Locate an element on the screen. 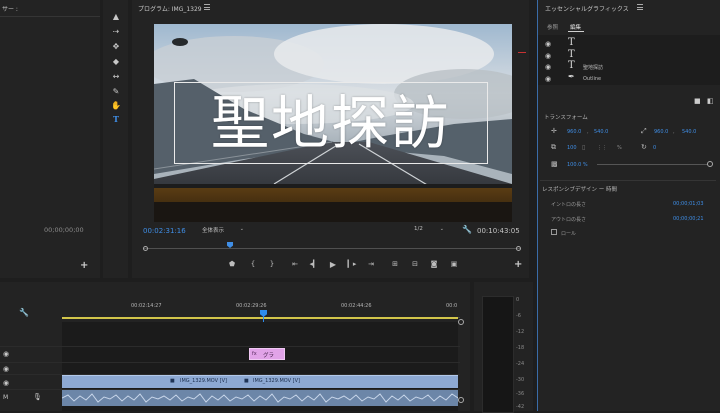 This screenshot has height=413, width=720. source-panel: サー : 00;00;00;00 + is located at coordinates (50, 139).